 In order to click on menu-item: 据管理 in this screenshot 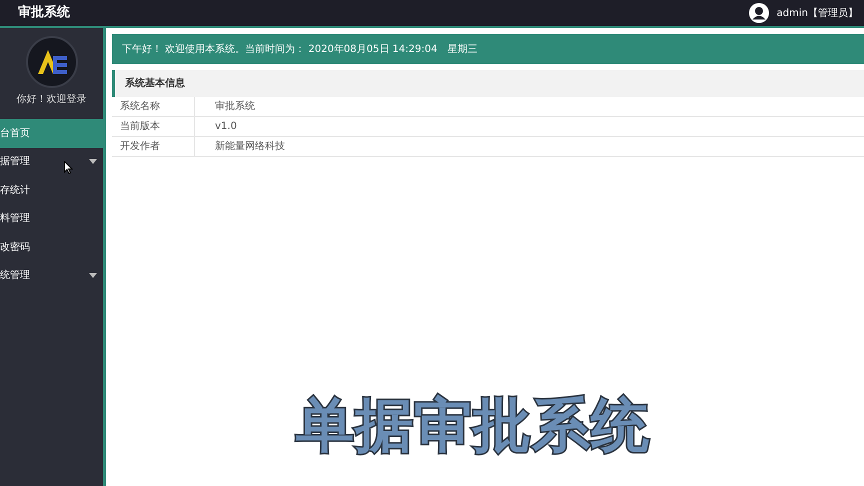, I will do `click(51, 162)`.